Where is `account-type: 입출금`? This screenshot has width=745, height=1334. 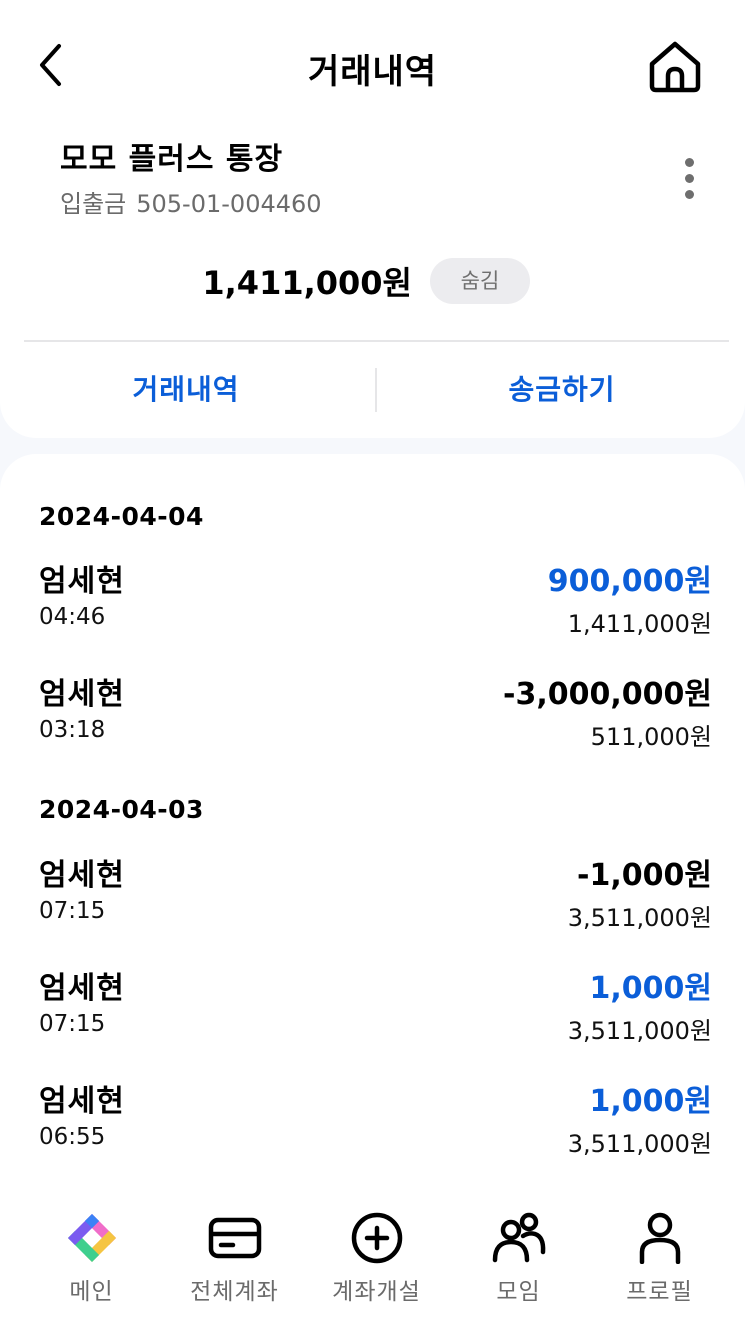 account-type: 입출금 is located at coordinates (93, 204).